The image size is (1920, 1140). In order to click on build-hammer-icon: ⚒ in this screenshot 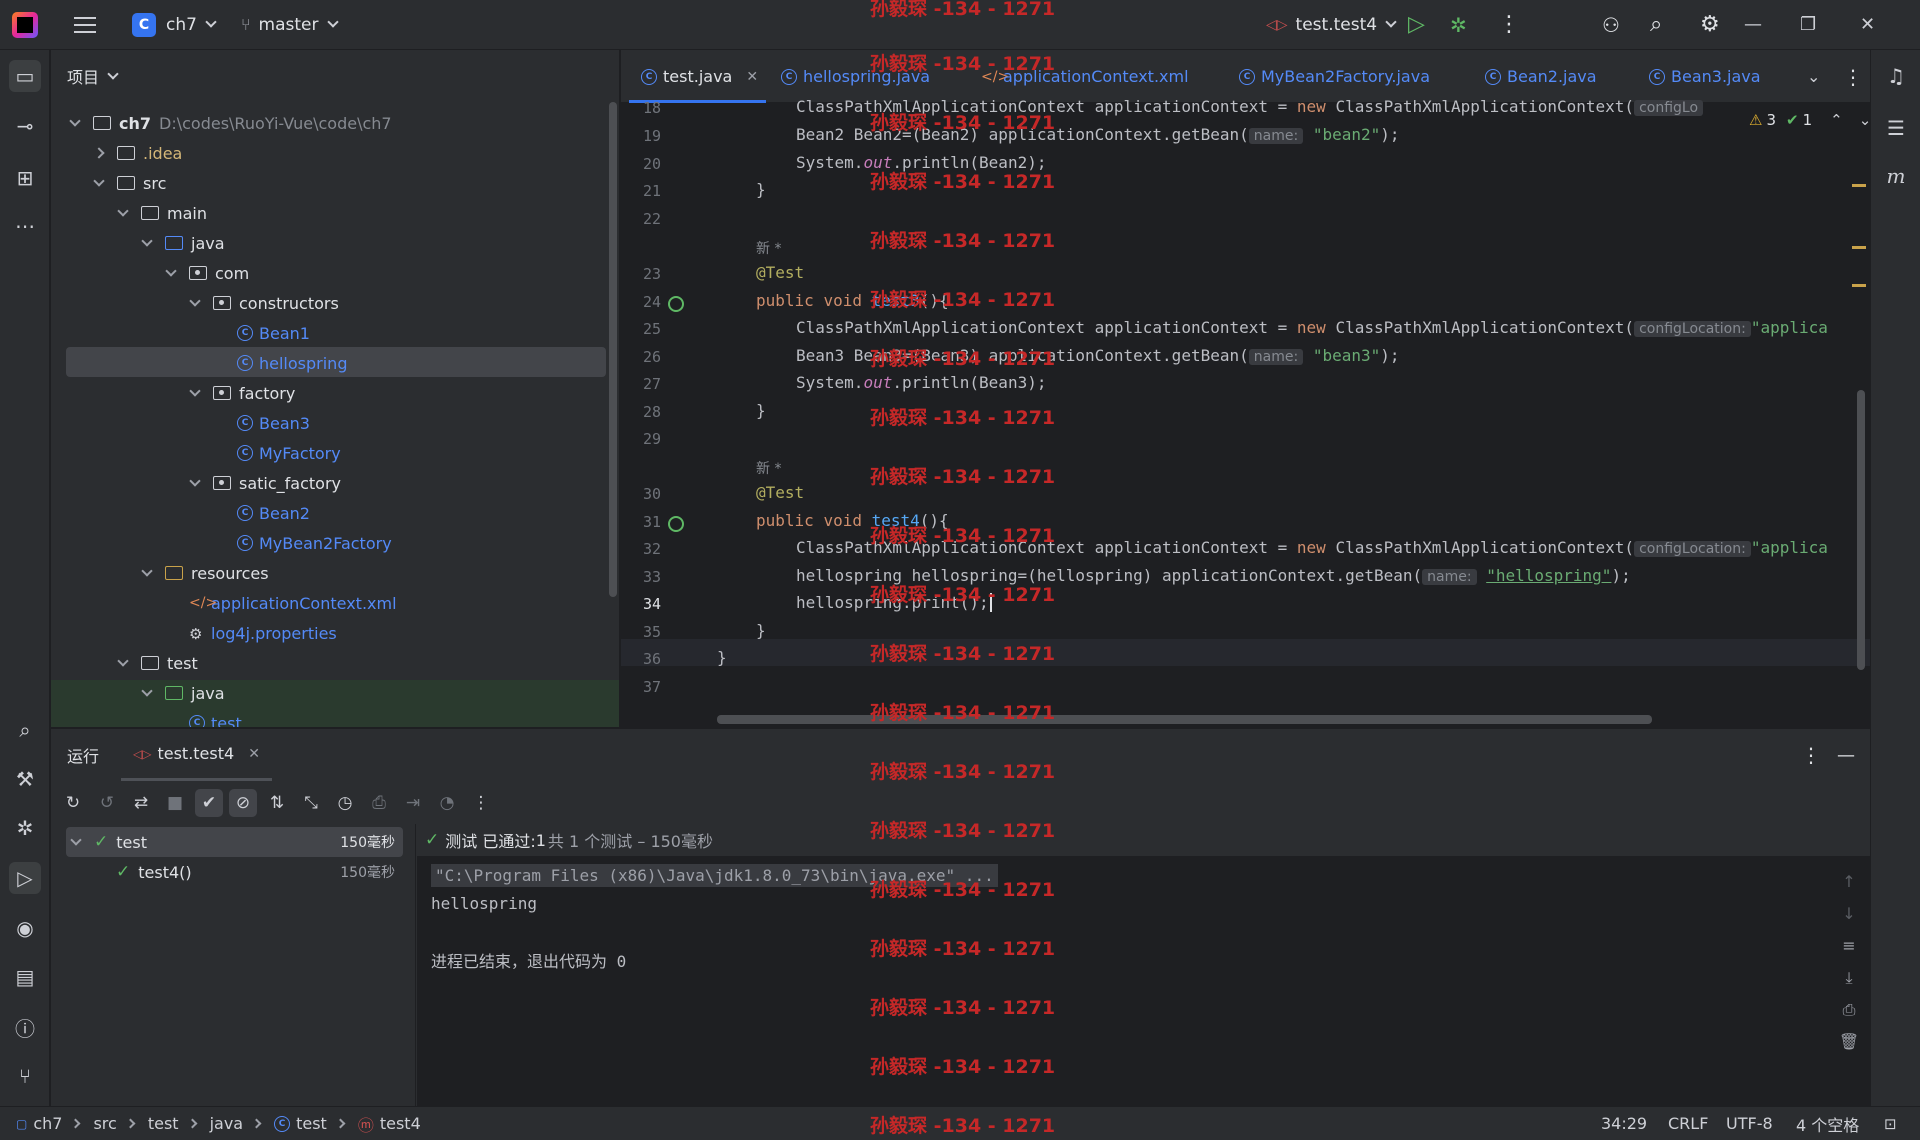, I will do `click(25, 779)`.